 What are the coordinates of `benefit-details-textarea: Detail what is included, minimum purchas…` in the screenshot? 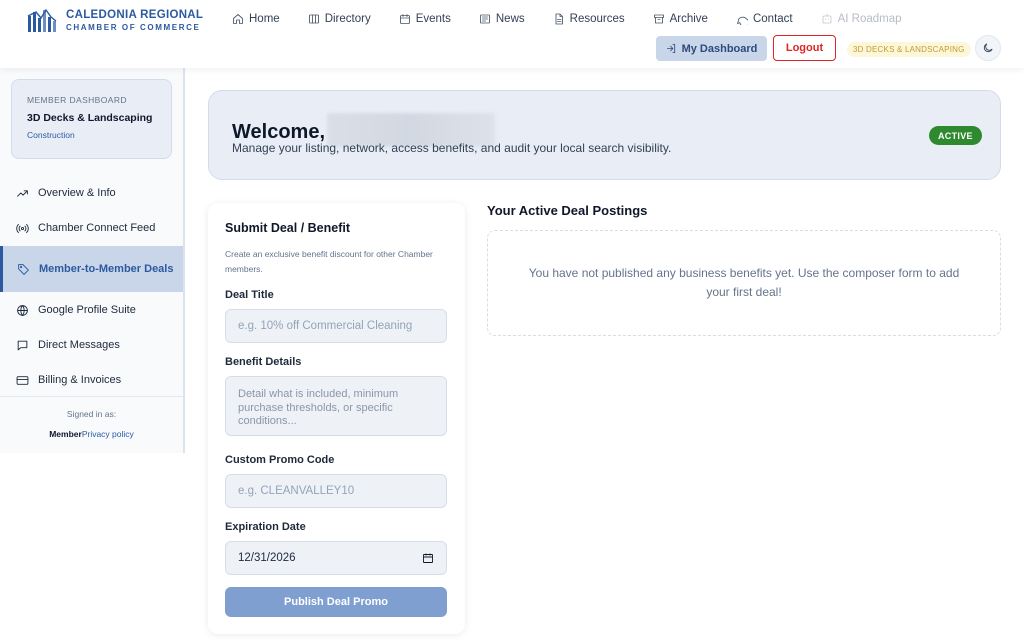 It's located at (336, 406).